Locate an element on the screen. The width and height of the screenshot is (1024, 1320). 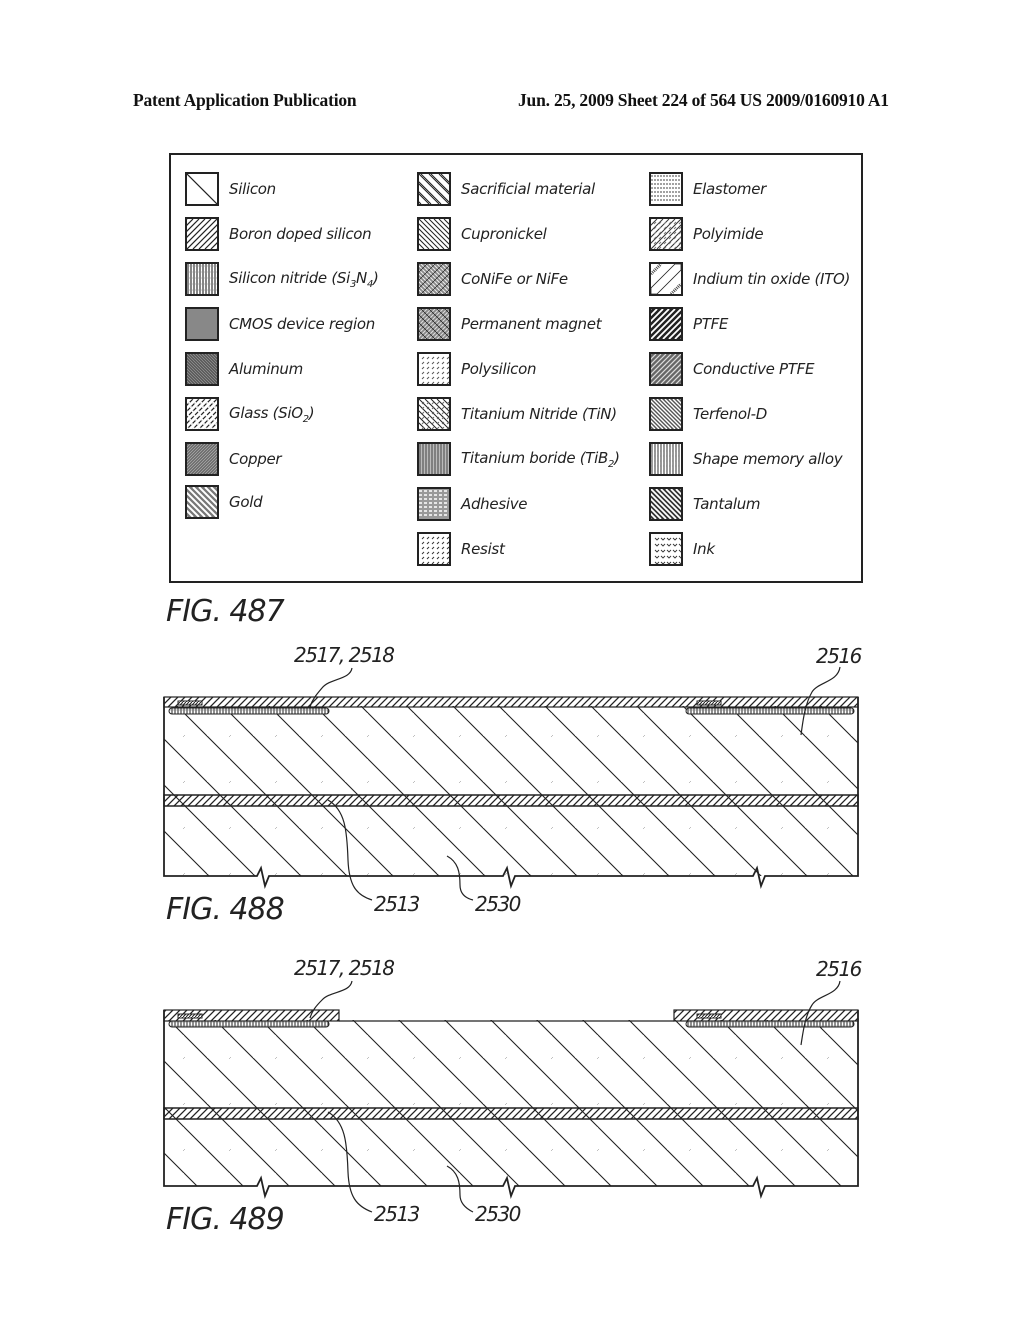
figure-488-drawing is located at coordinates (511, 783).